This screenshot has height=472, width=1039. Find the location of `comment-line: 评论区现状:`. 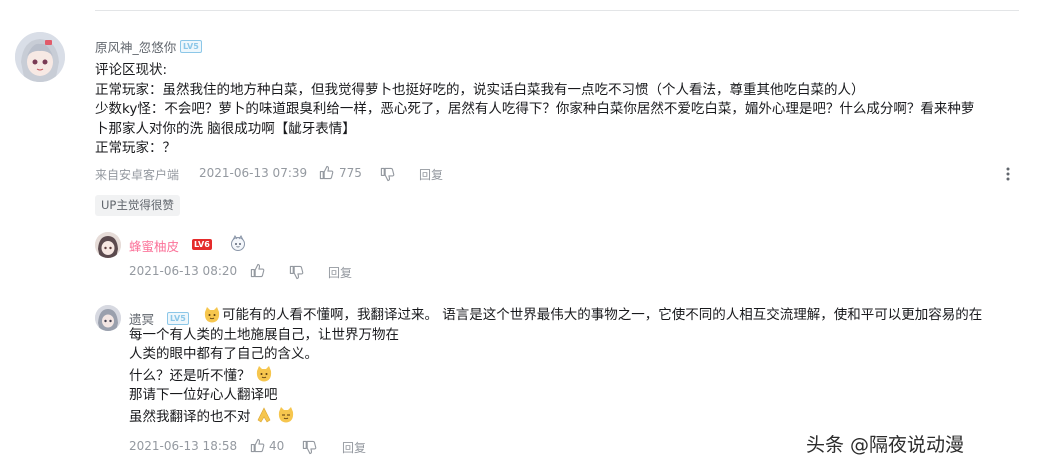

comment-line: 评论区现状: is located at coordinates (131, 70).